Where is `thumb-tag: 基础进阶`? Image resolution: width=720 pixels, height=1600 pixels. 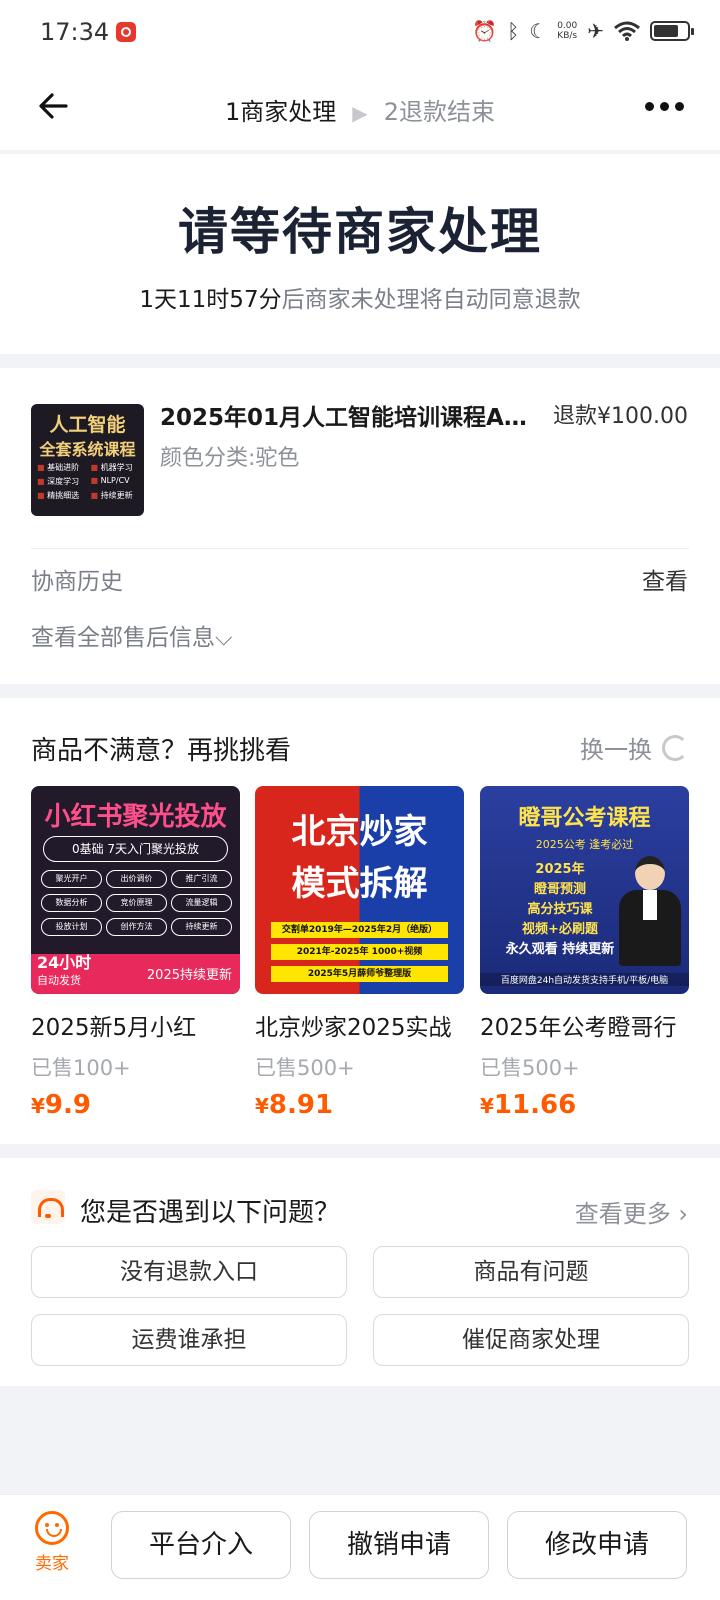
thumb-tag: 基础进阶 is located at coordinates (62, 467).